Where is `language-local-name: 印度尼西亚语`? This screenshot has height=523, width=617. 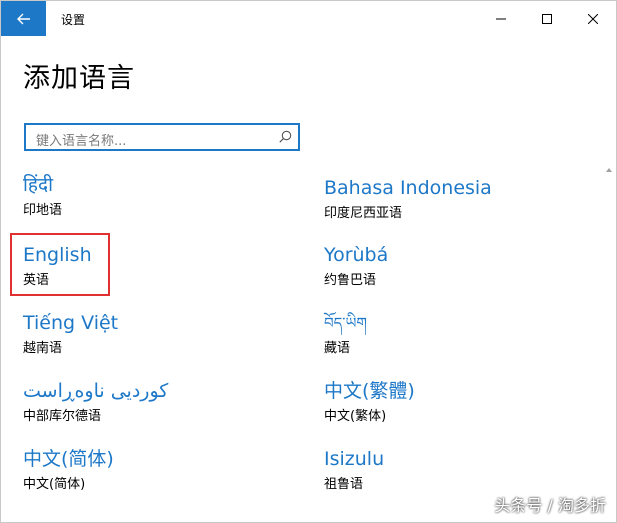 language-local-name: 印度尼西亚语 is located at coordinates (363, 213).